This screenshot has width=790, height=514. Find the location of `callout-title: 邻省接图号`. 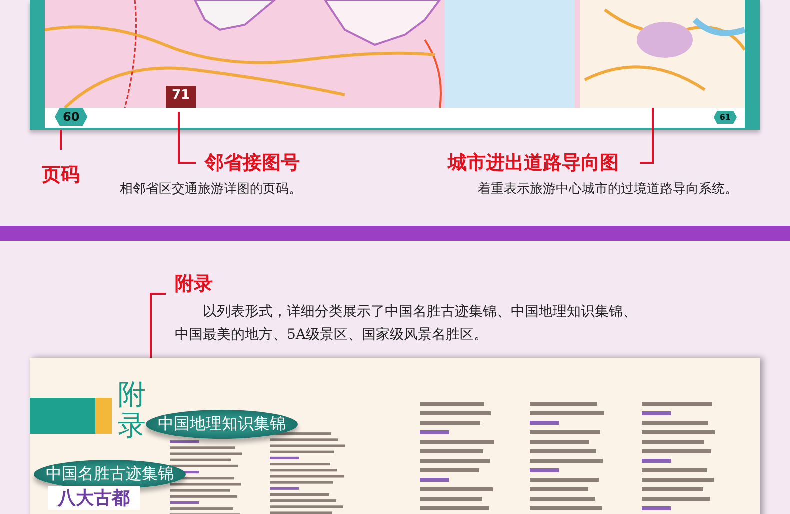

callout-title: 邻省接图号 is located at coordinates (252, 163).